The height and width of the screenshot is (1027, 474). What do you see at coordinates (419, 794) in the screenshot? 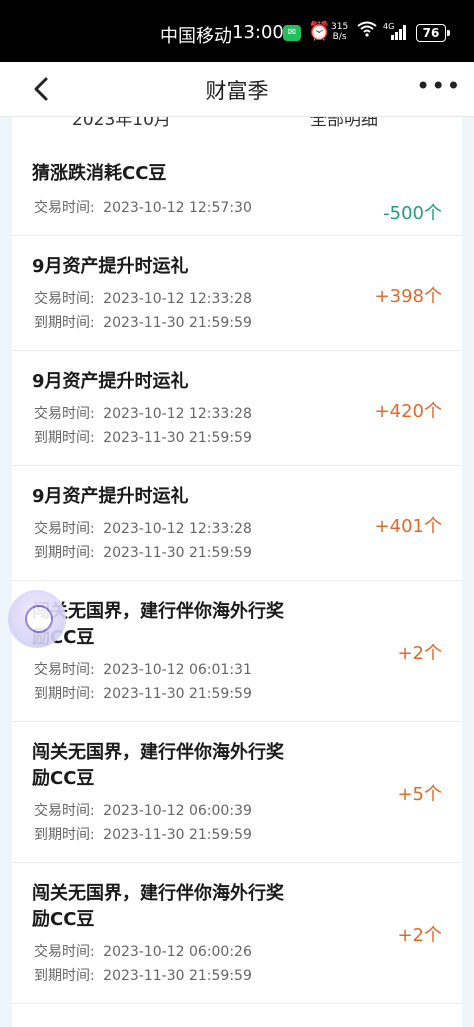
I see `amount: +5个` at bounding box center [419, 794].